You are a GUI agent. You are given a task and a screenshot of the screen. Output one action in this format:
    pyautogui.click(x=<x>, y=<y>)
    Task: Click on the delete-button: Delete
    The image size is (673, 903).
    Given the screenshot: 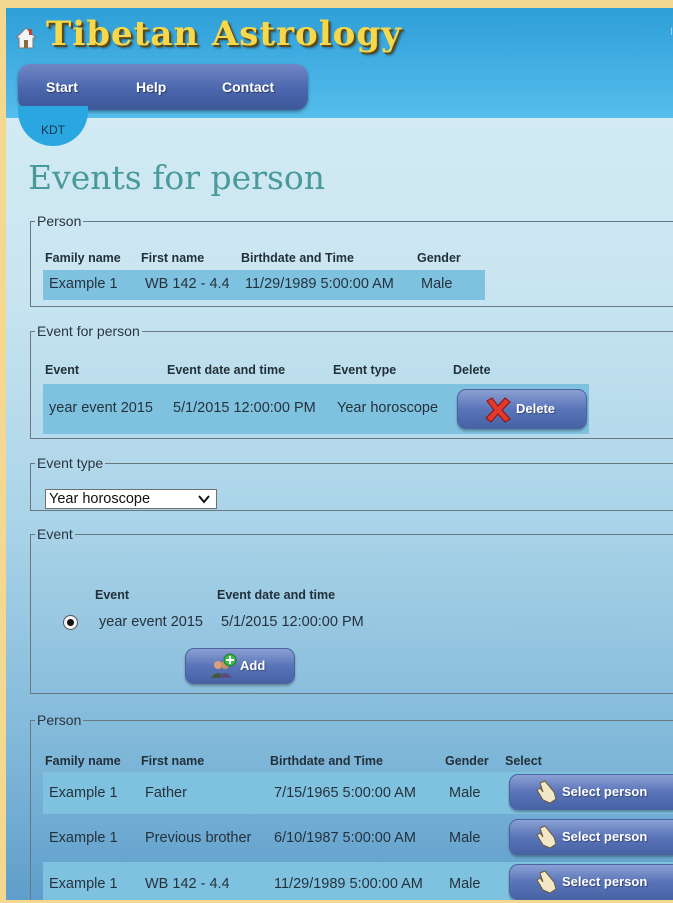 What is the action you would take?
    pyautogui.click(x=522, y=409)
    